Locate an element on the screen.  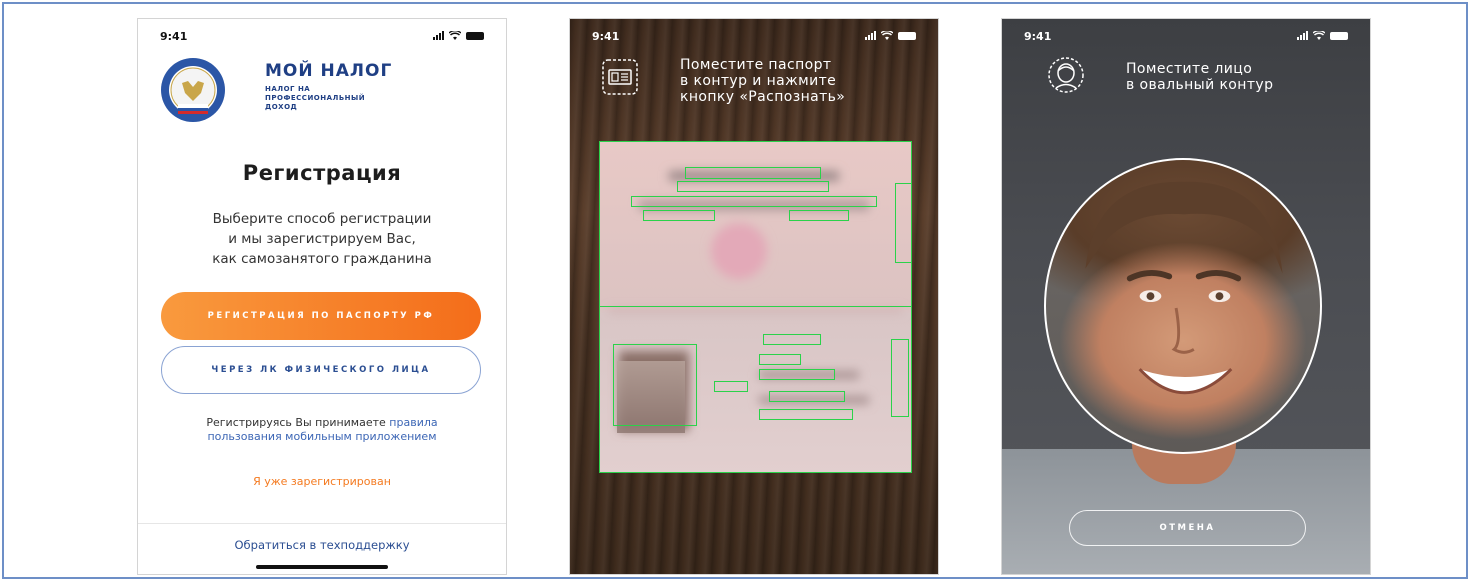
terms-link: правила is located at coordinates (413, 422).